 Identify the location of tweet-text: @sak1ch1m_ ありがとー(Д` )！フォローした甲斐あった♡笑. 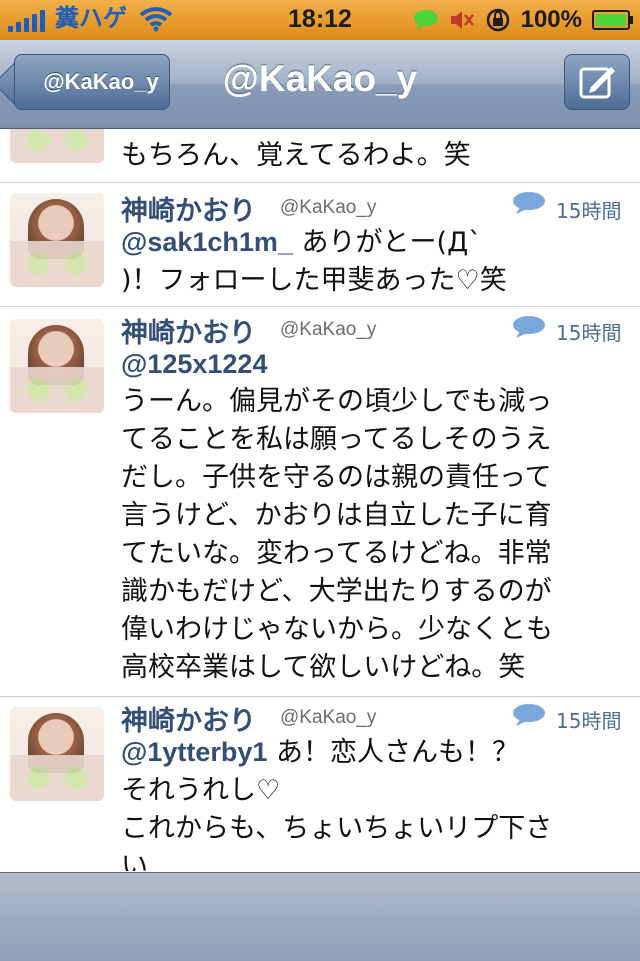
(369, 261).